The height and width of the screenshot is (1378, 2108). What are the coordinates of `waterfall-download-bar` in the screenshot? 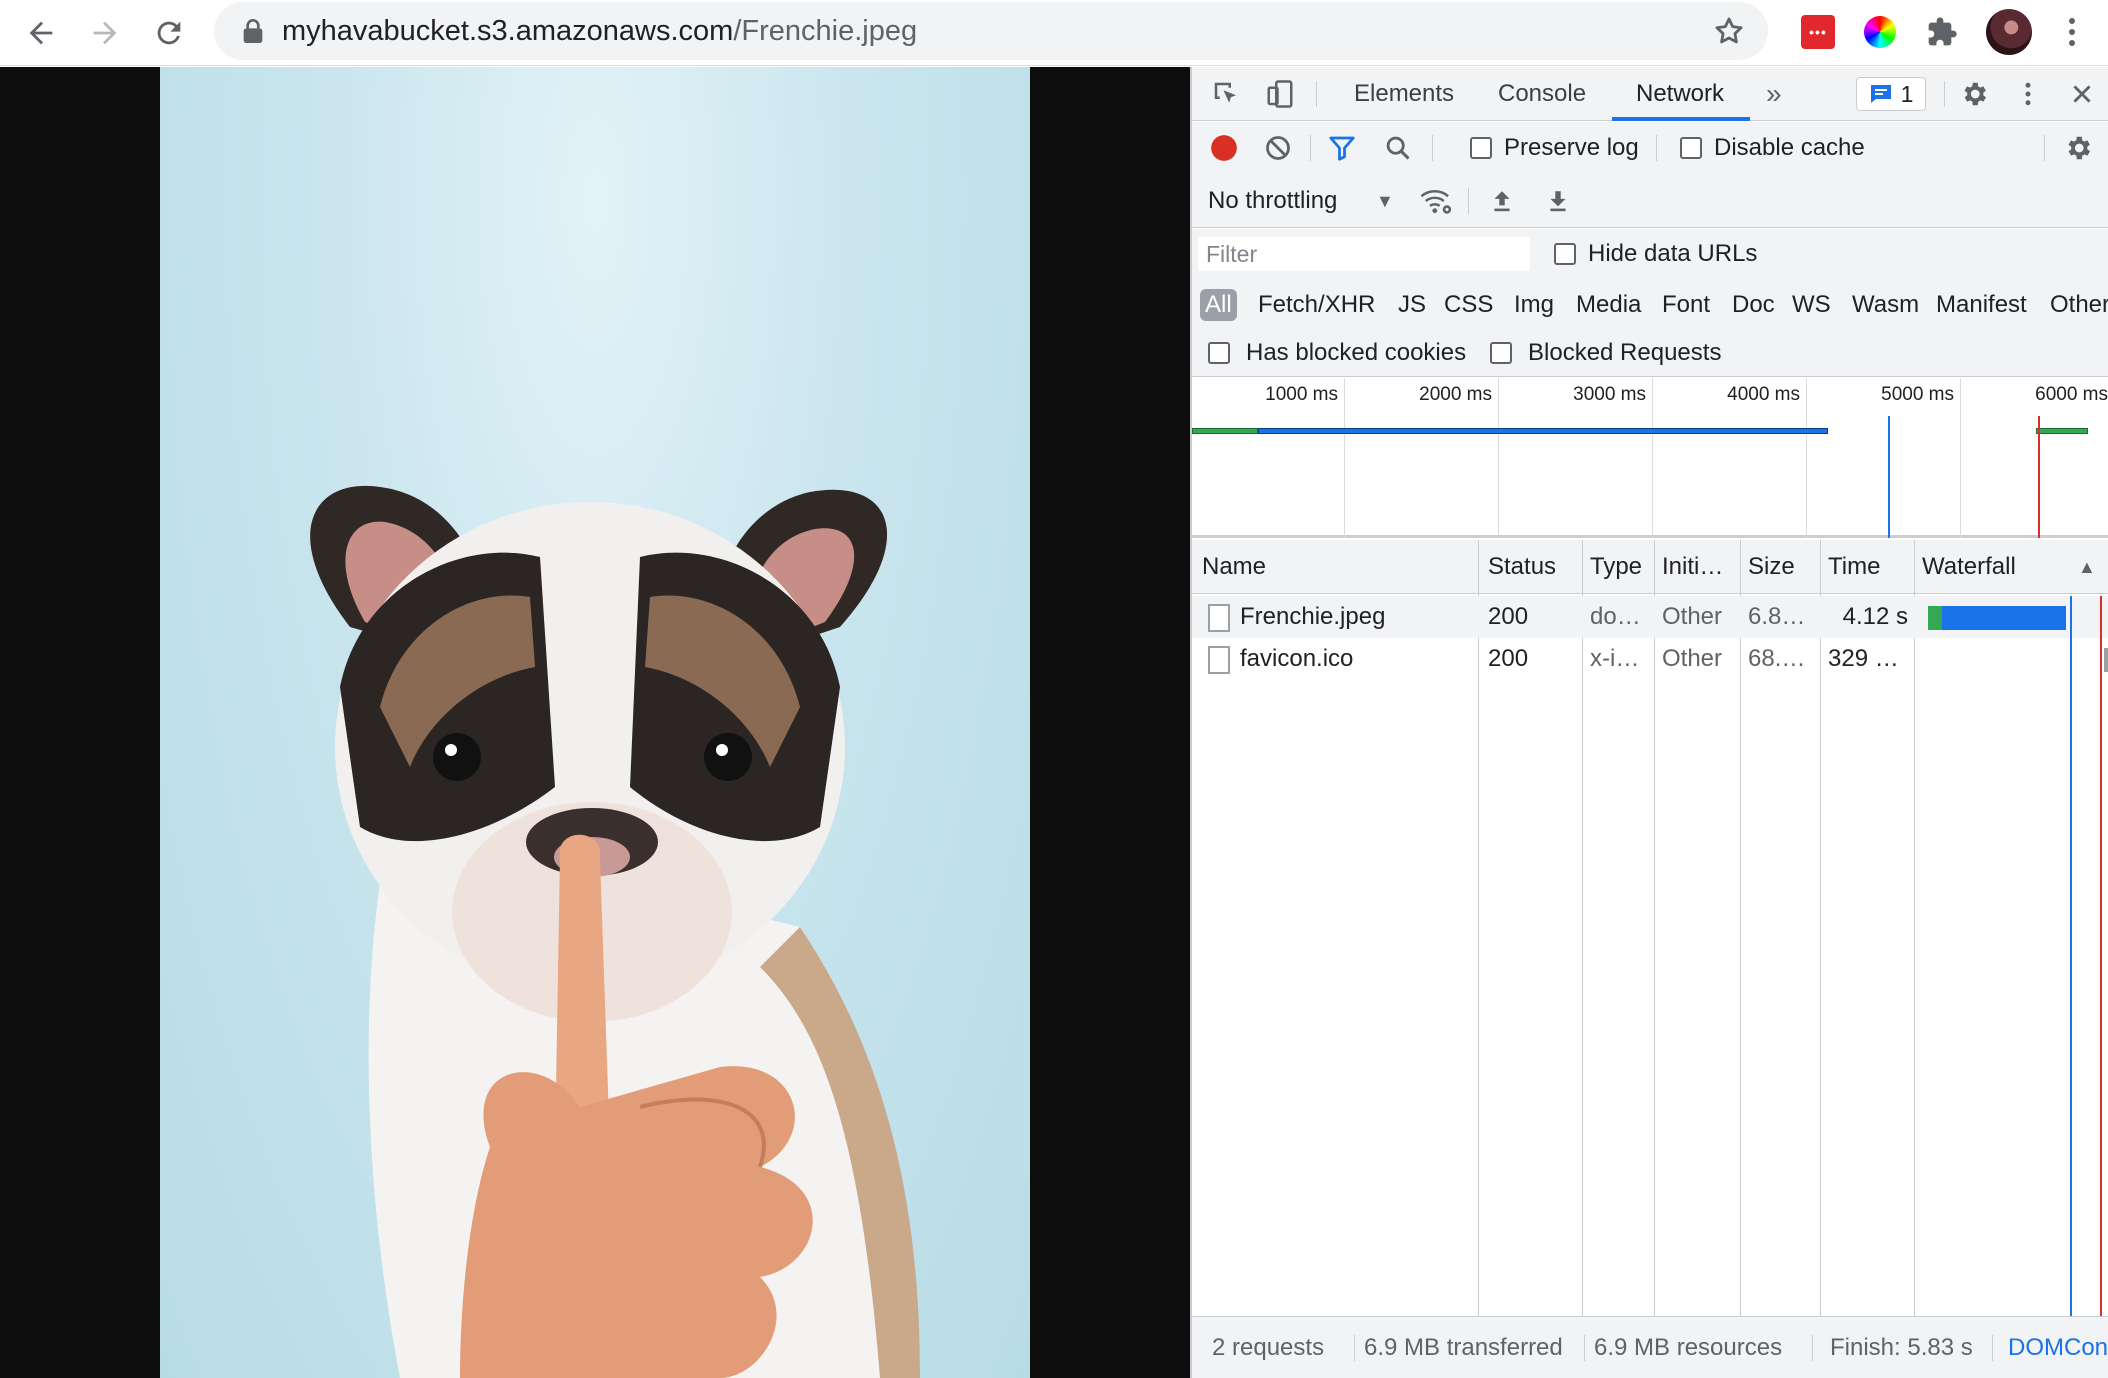 It's located at (2004, 618).